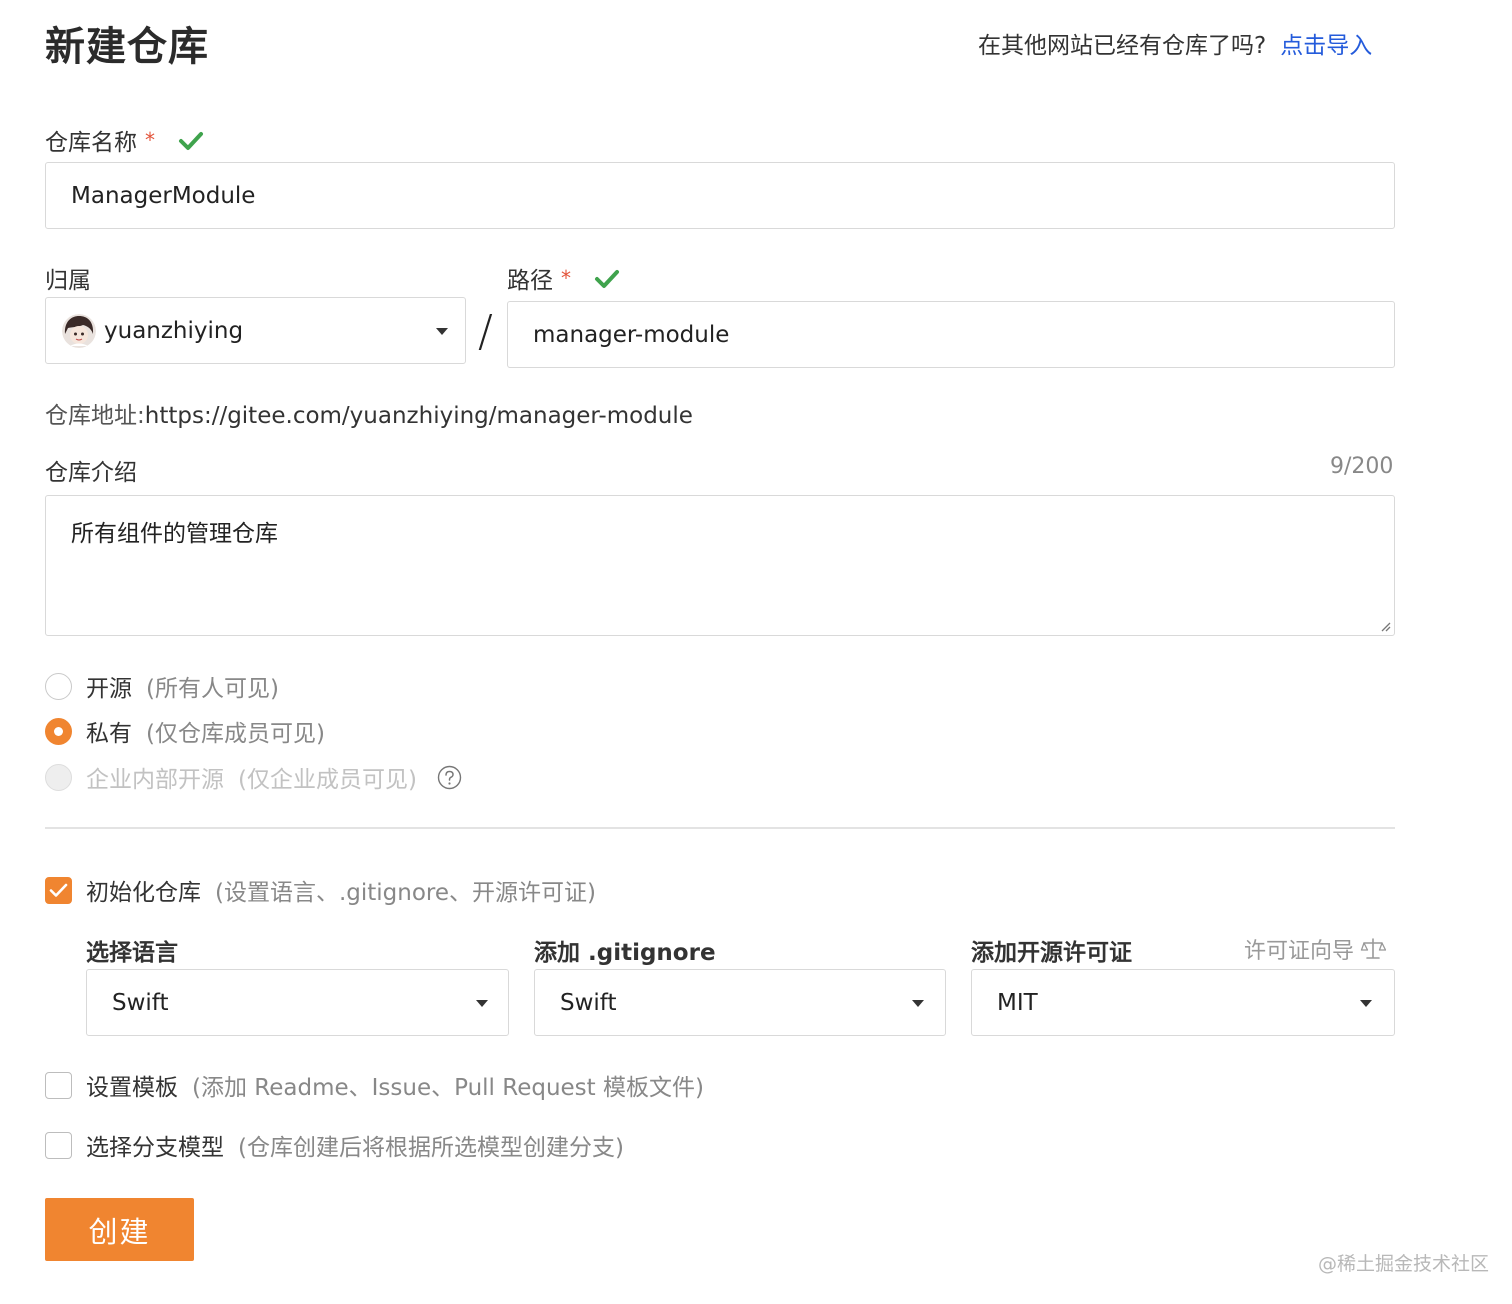 The image size is (1512, 1304). I want to click on template-option: 设置模板 (添加 Readme、Issue、Pull Request 模板文件), so click(374, 1085).